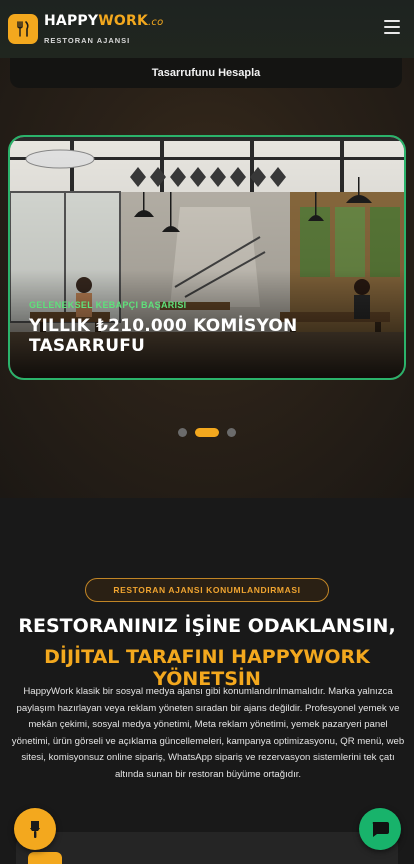  I want to click on brush-icon, so click(35, 829).